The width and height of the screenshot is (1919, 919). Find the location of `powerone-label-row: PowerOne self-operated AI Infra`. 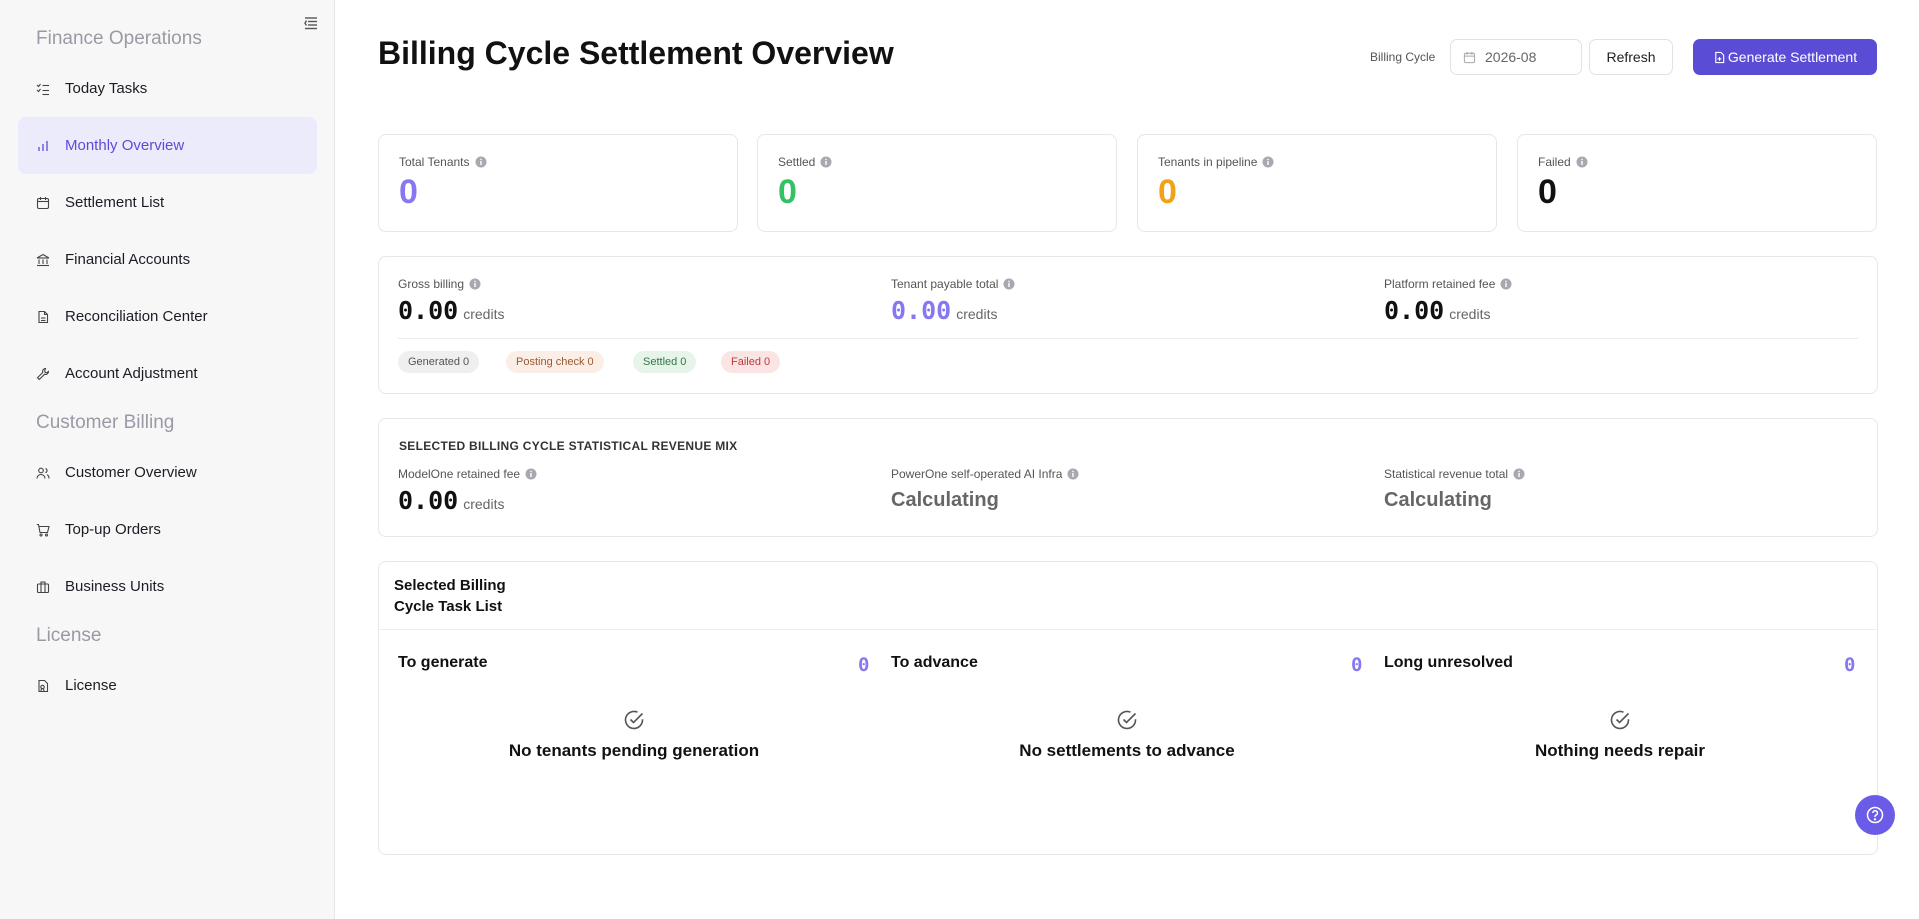

powerone-label-row: PowerOne self-operated AI Infra is located at coordinates (985, 474).